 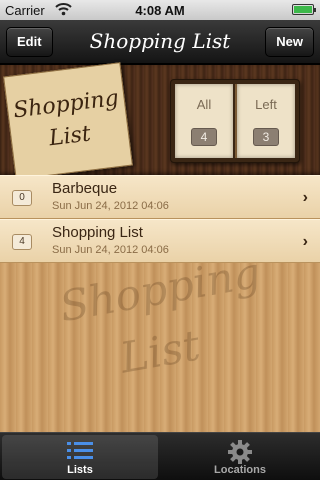 What do you see at coordinates (29, 42) in the screenshot?
I see `edit-button: Edit` at bounding box center [29, 42].